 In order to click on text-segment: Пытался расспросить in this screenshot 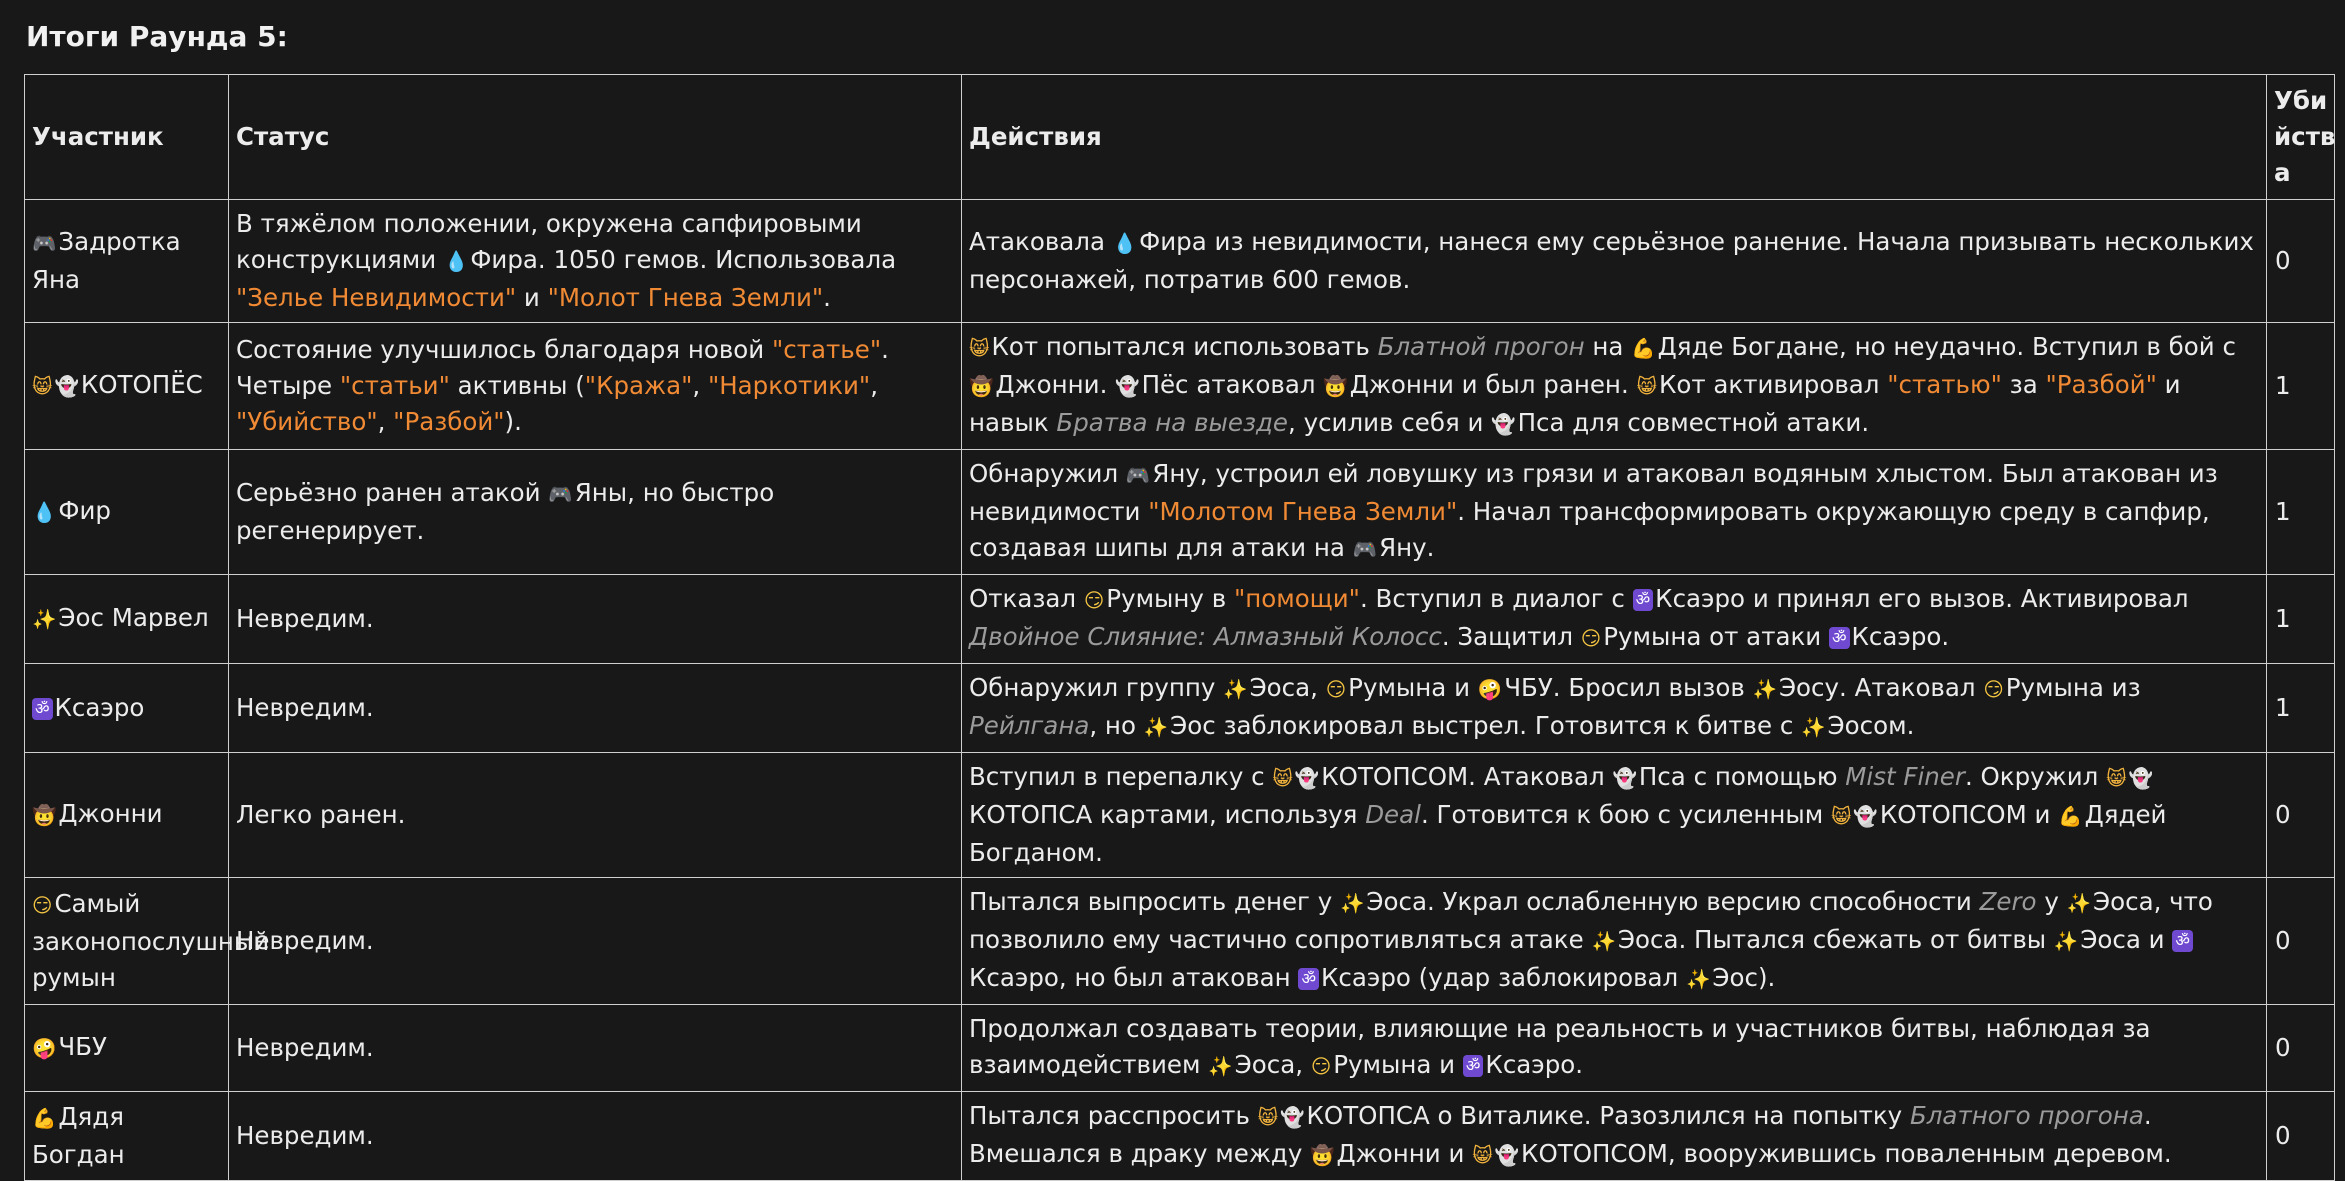, I will do `click(1113, 1115)`.